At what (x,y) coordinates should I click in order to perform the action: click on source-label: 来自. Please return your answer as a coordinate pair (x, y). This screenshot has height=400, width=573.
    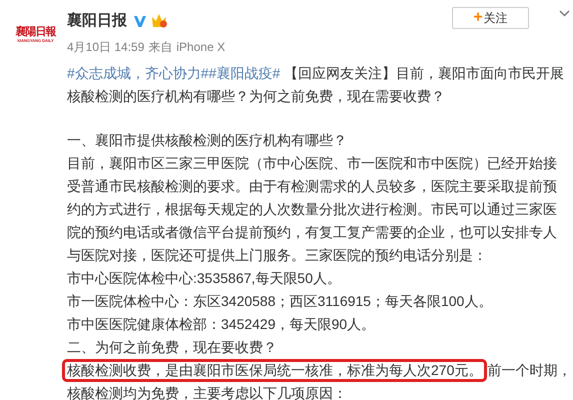
    Looking at the image, I should click on (160, 47).